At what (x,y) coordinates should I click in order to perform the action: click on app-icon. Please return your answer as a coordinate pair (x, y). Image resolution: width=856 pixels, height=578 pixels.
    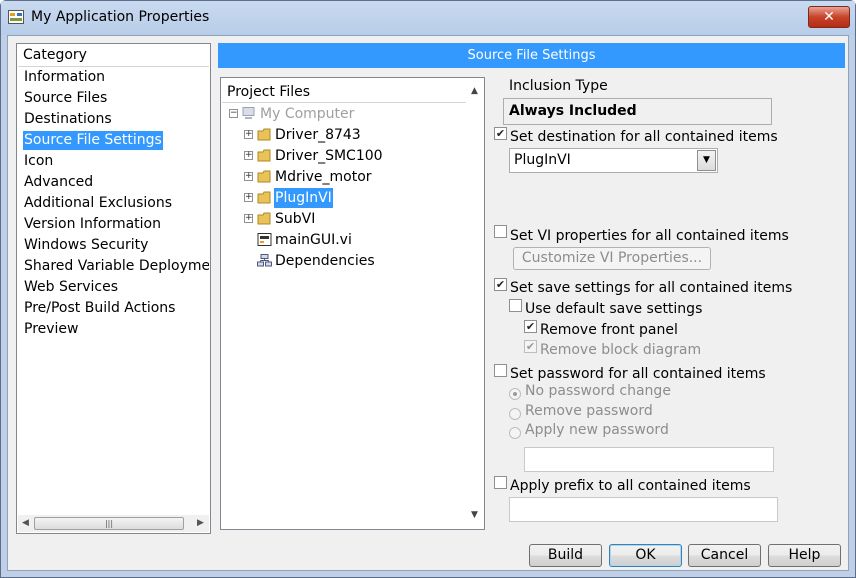
    Looking at the image, I should click on (16, 17).